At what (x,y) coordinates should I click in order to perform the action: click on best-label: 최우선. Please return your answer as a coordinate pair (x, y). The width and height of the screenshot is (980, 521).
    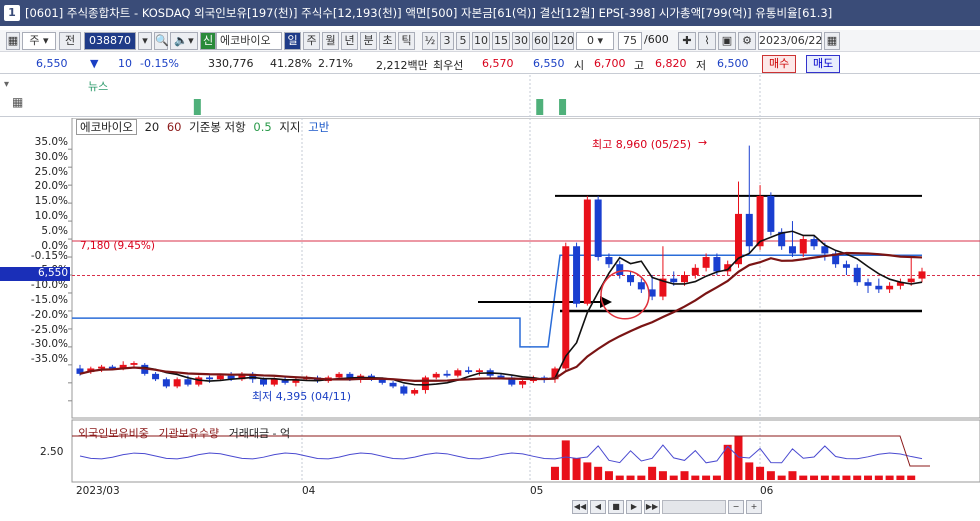
    Looking at the image, I should click on (448, 65).